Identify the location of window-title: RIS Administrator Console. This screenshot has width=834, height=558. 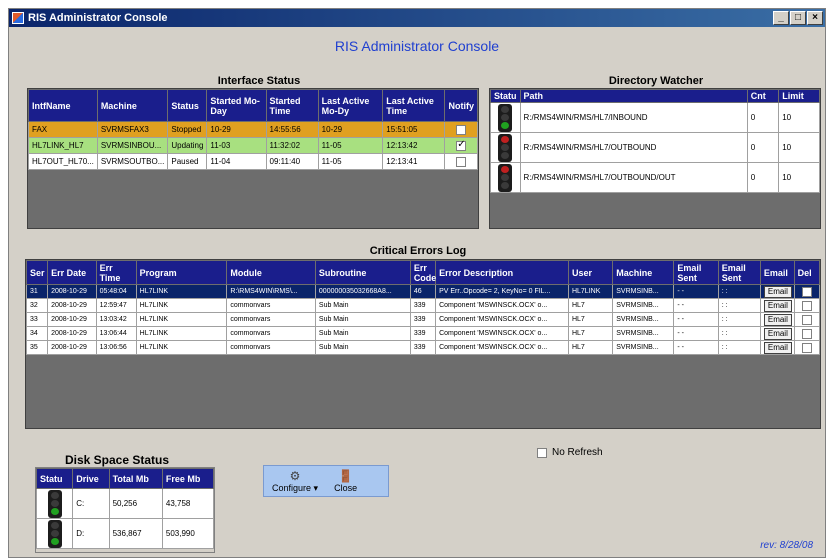
(98, 18).